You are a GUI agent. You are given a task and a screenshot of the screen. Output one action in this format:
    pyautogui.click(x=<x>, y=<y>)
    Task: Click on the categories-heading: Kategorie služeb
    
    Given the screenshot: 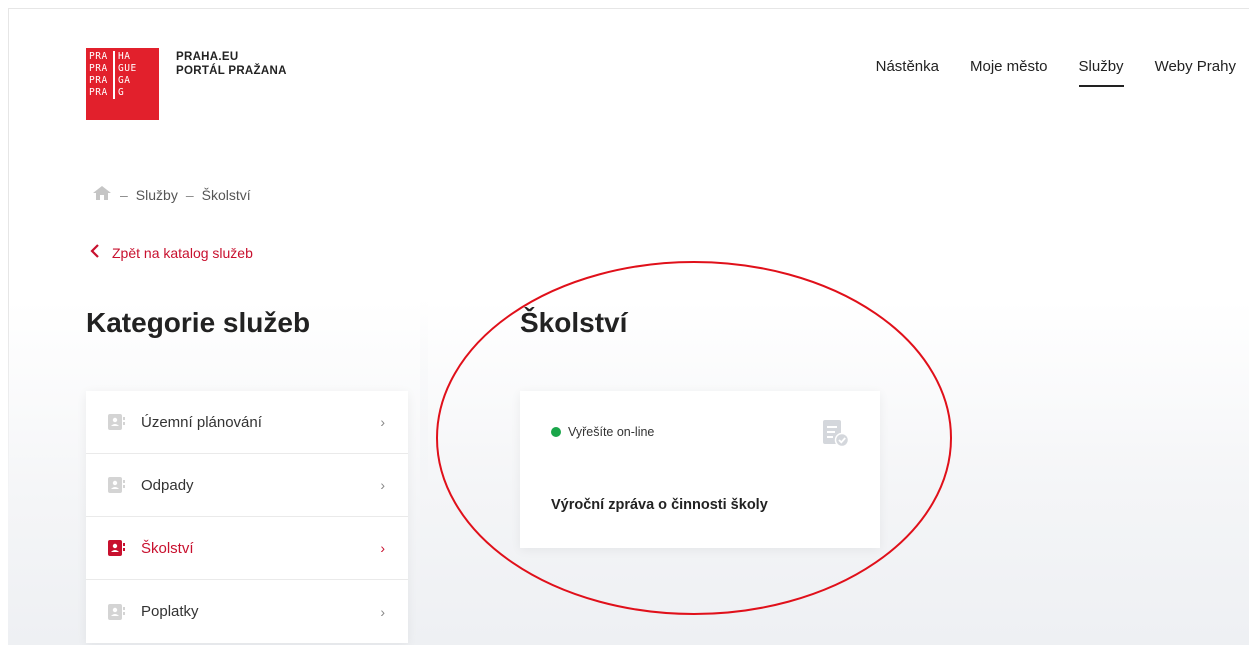 What is the action you would take?
    pyautogui.click(x=198, y=322)
    